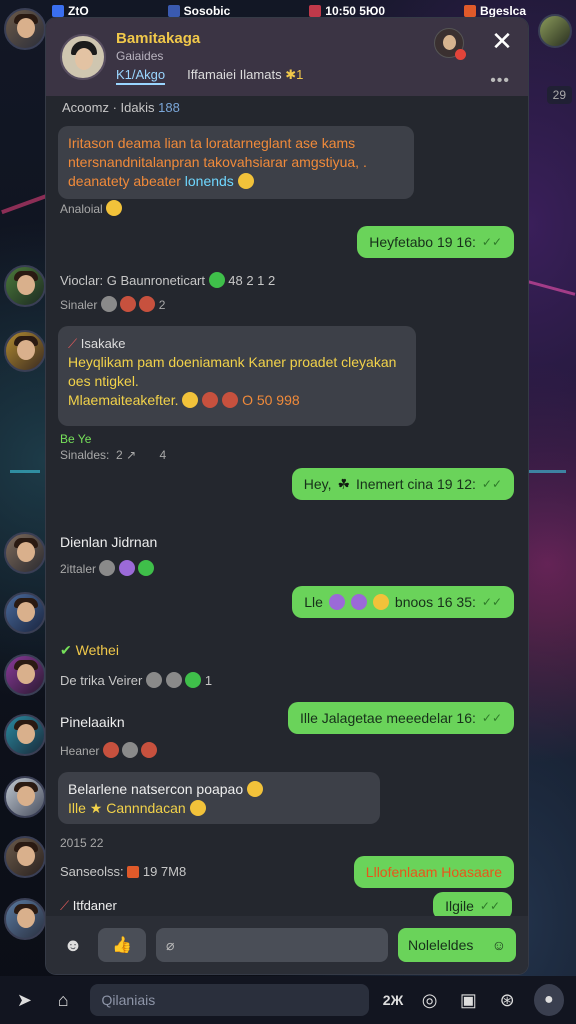 Image resolution: width=576 pixels, height=1024 pixels. Describe the element at coordinates (315, 11) in the screenshot. I see `notification-icon` at that location.